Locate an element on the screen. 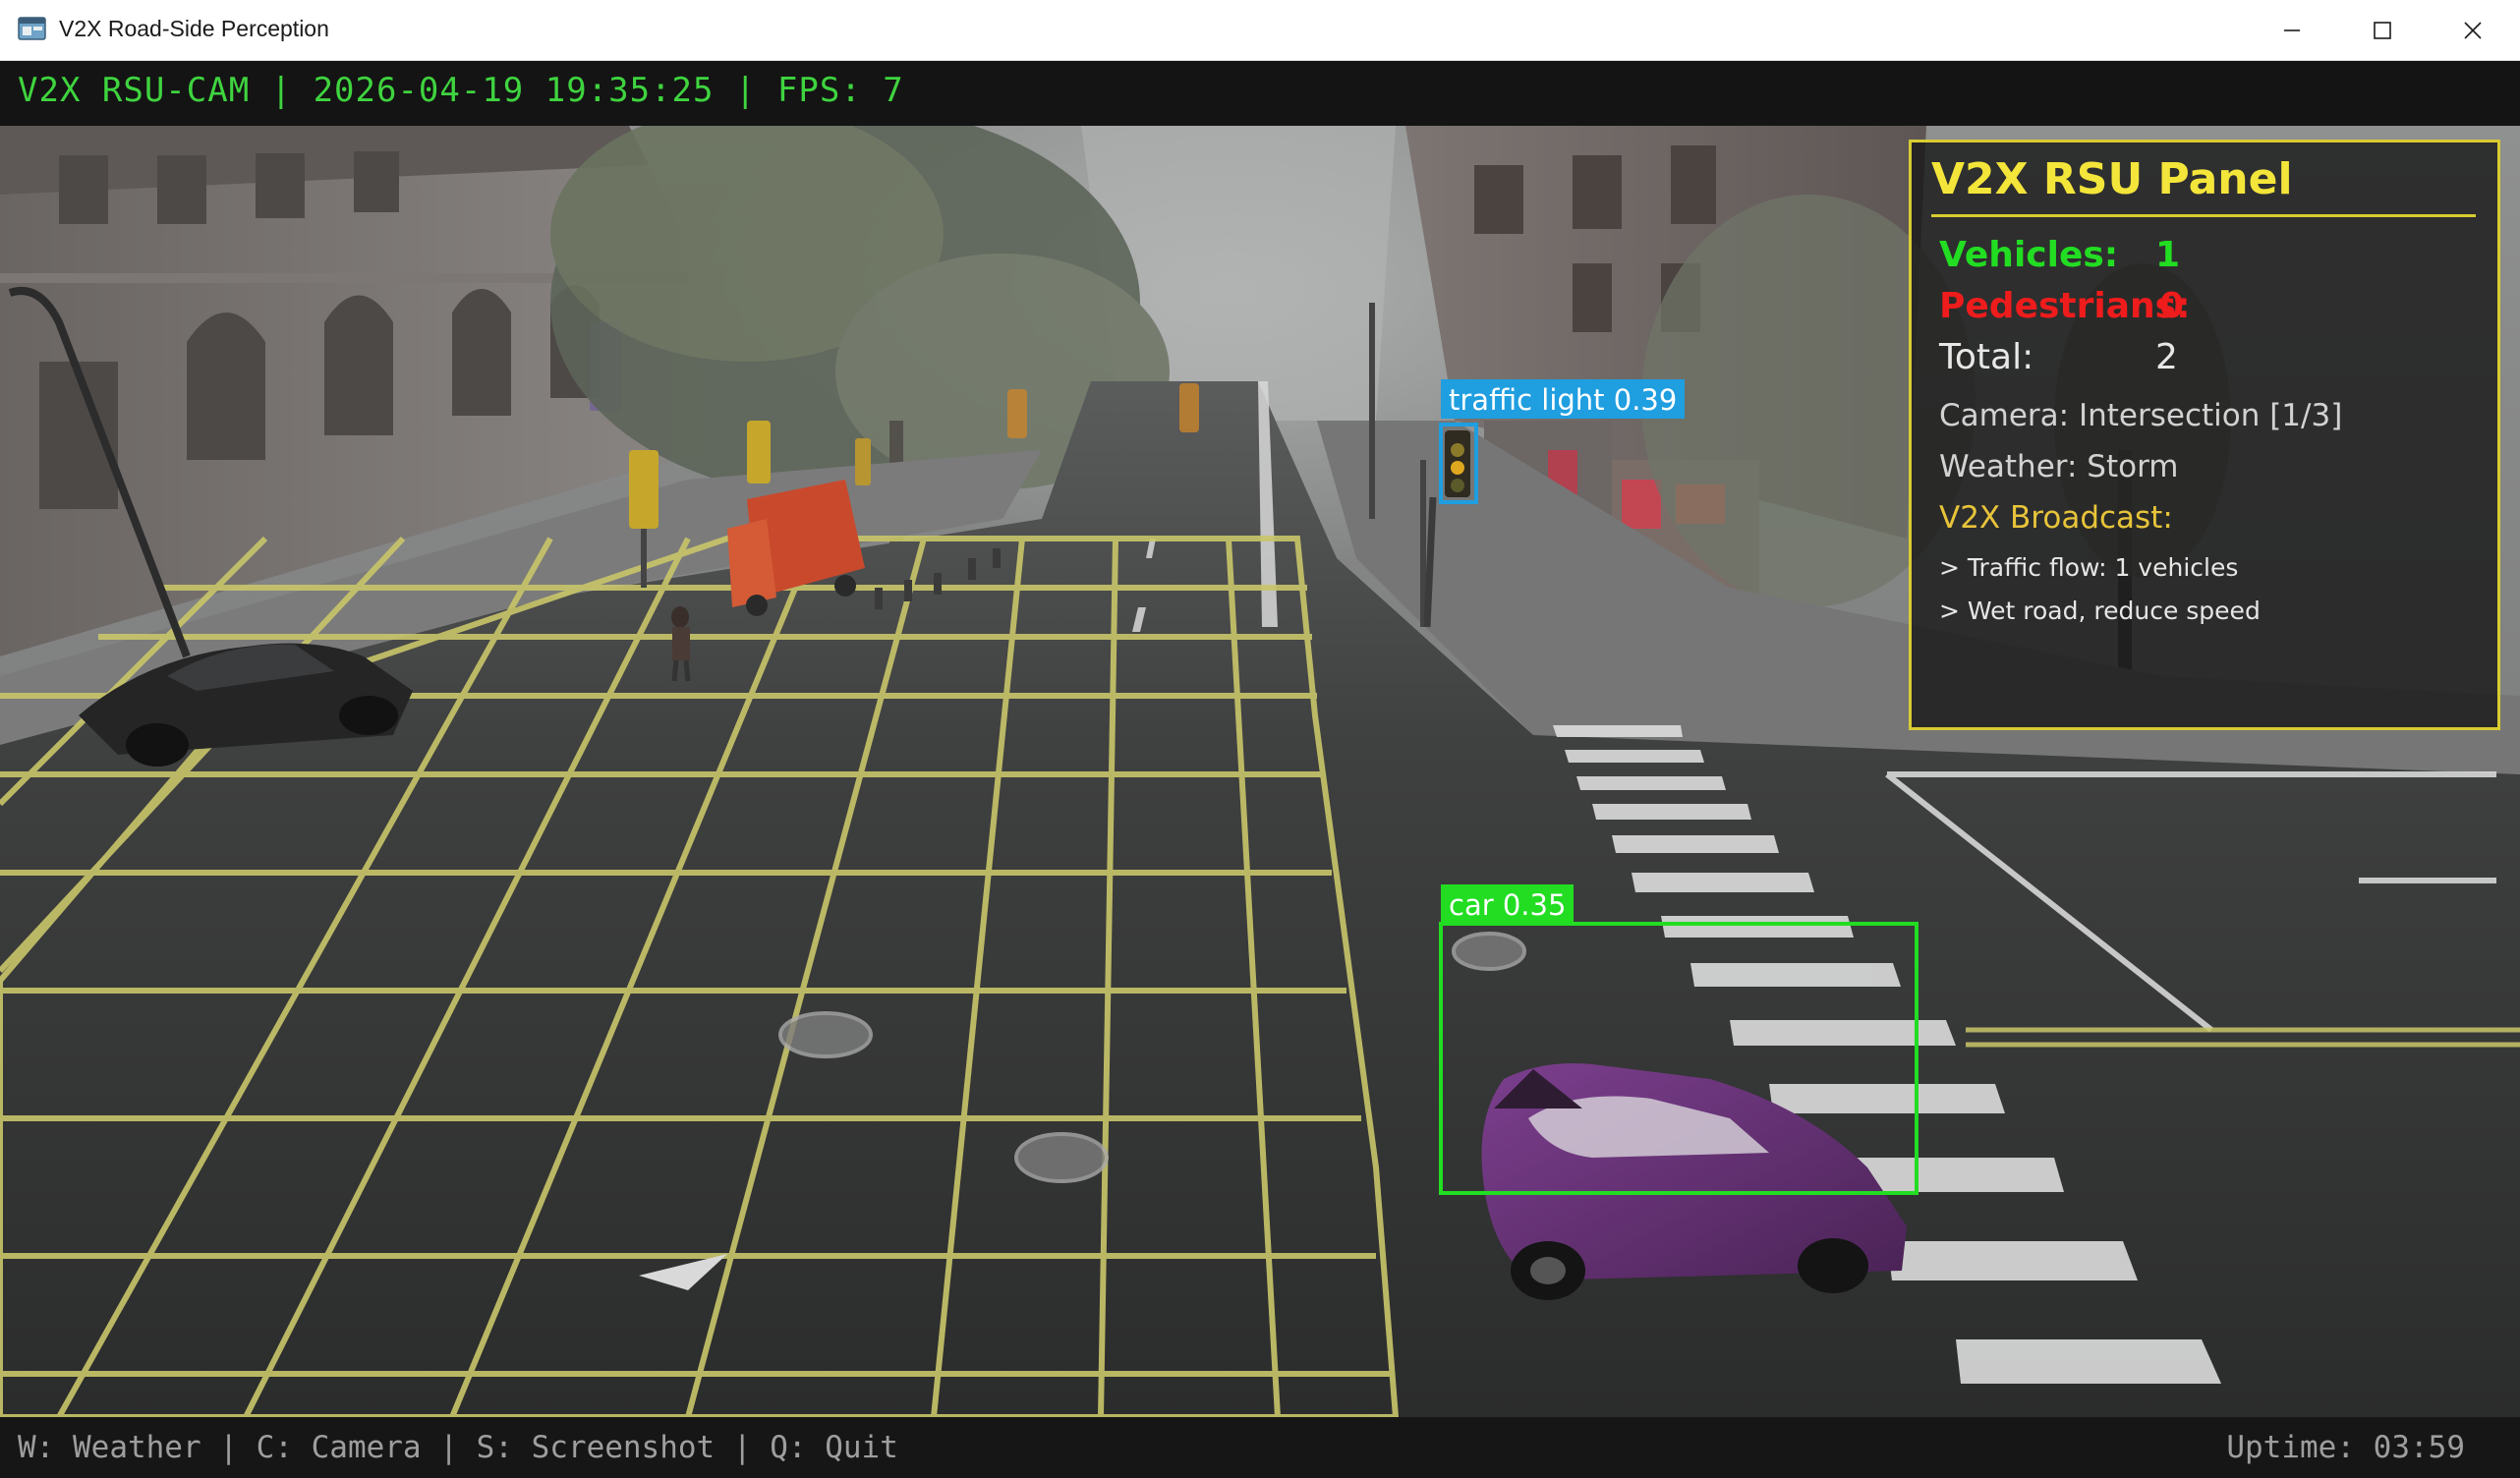  close-icon is located at coordinates (2473, 31).